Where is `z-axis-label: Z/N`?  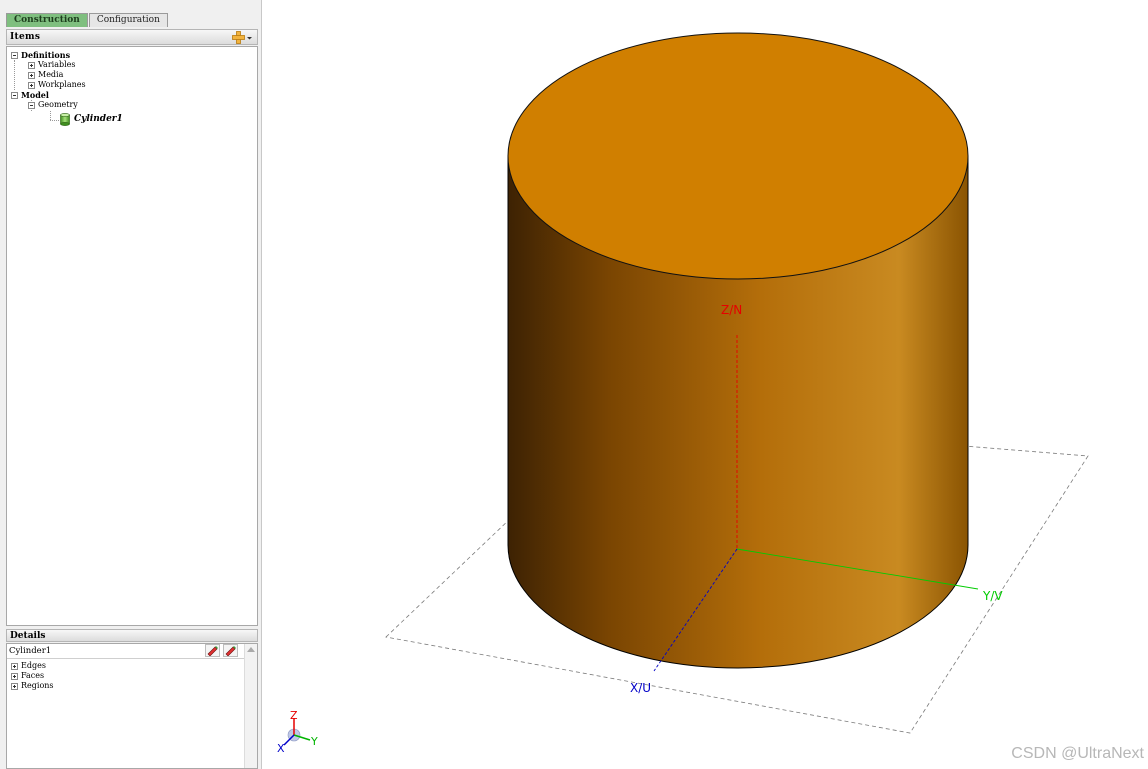 z-axis-label: Z/N is located at coordinates (731, 310).